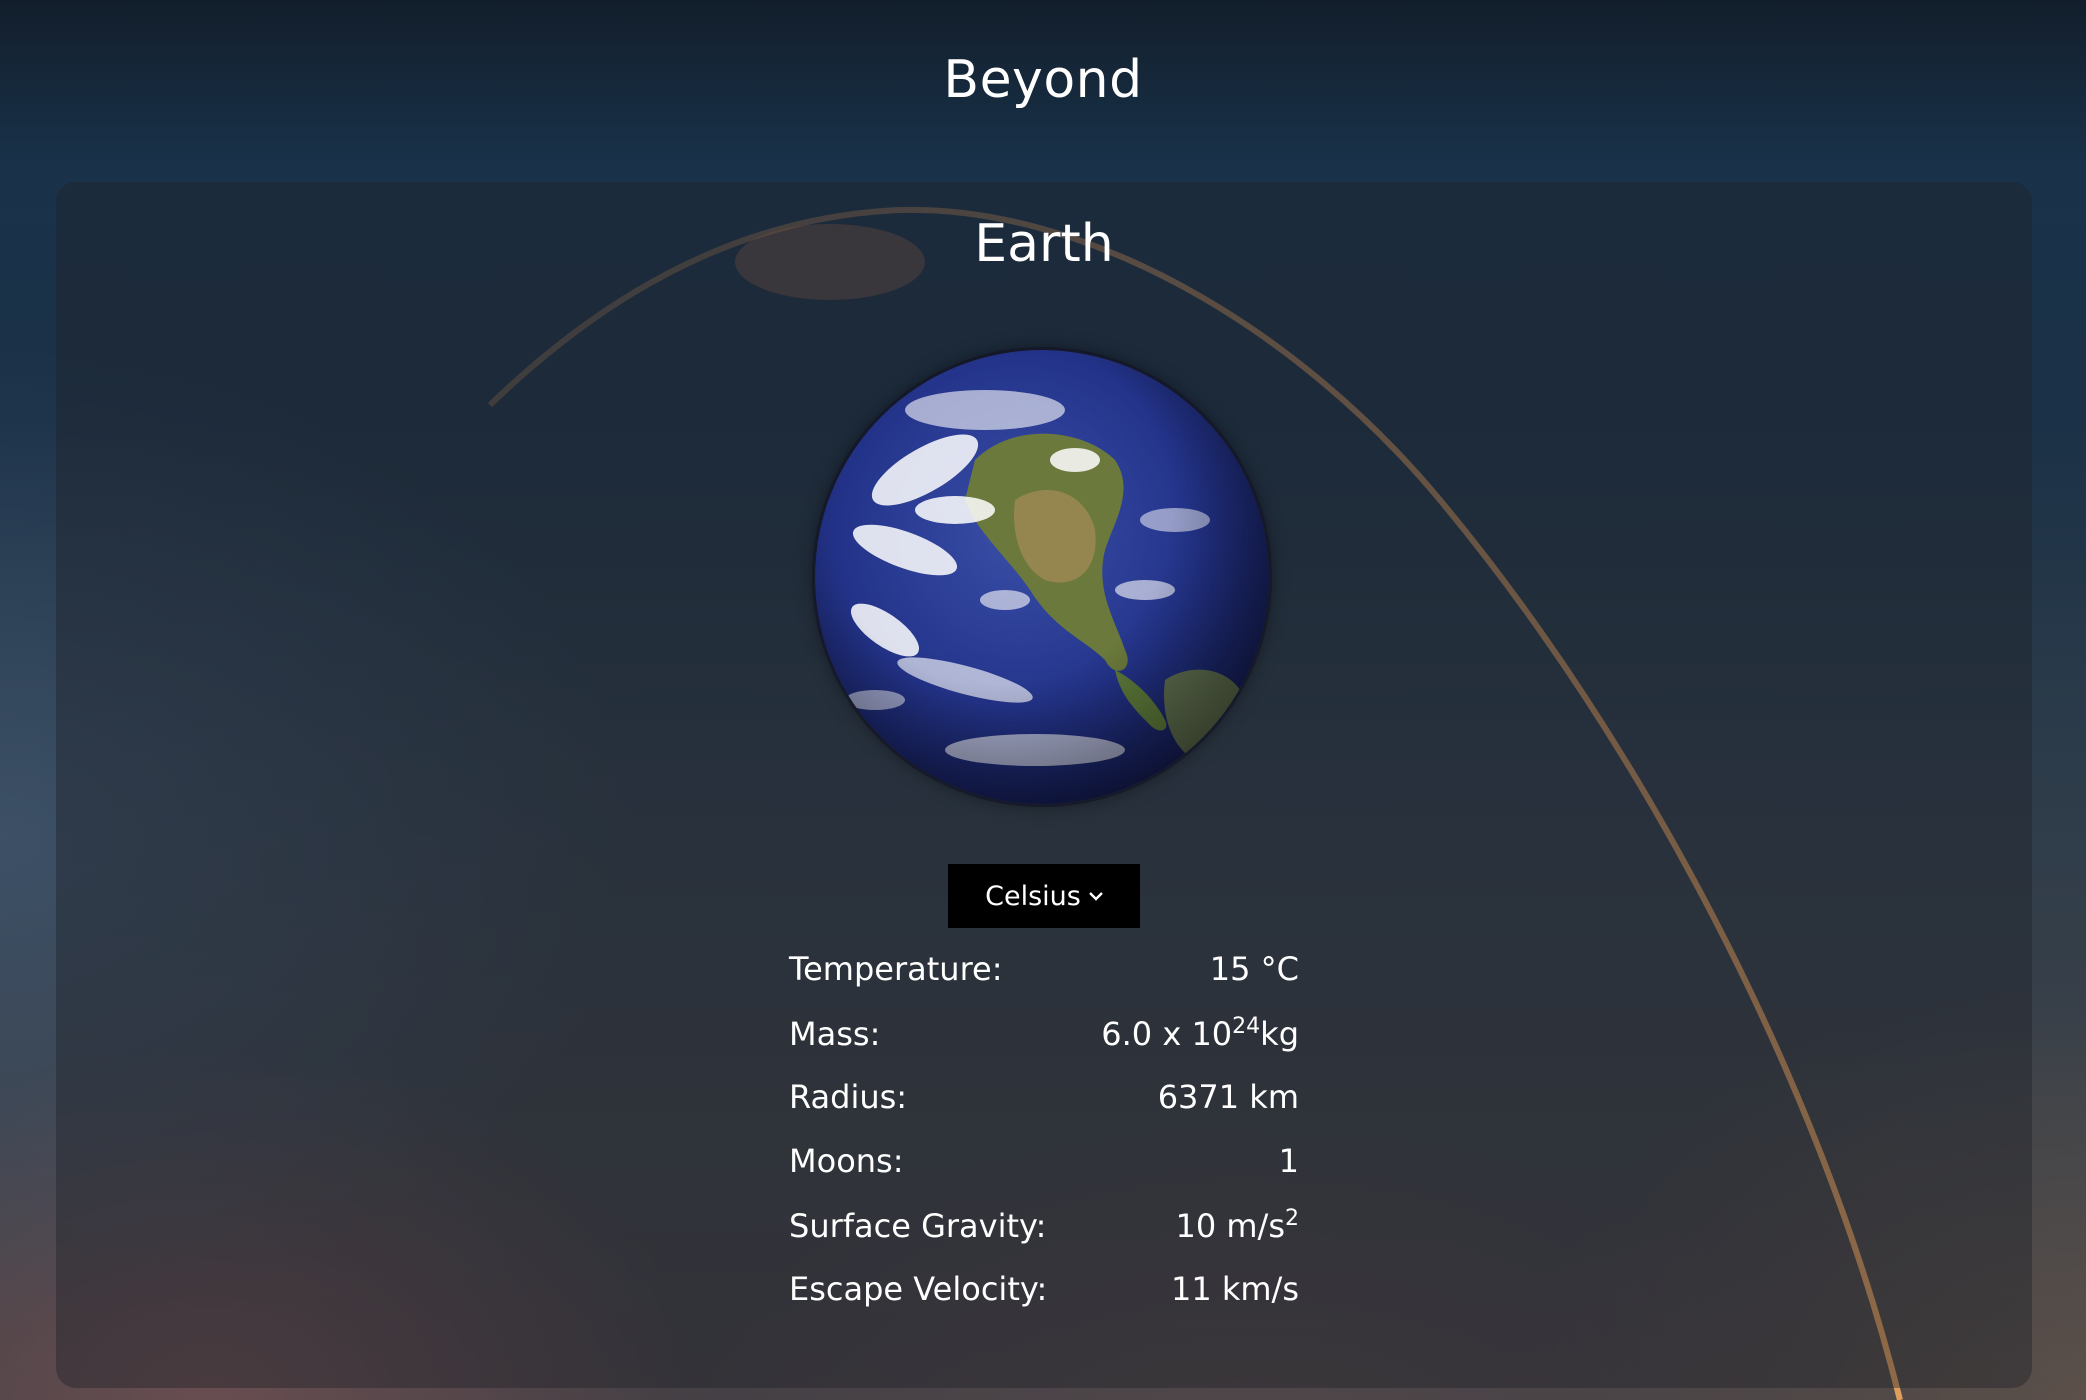  Describe the element at coordinates (1292, 1218) in the screenshot. I see `gravity-value-exponent: 2` at that location.